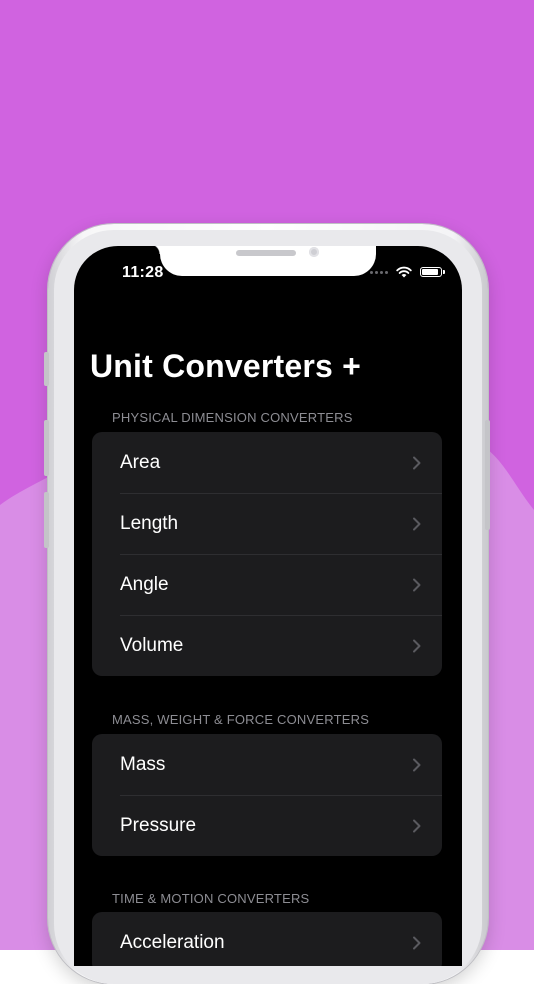  Describe the element at coordinates (267, 584) in the screenshot. I see `list-item-angle: Angle` at that location.